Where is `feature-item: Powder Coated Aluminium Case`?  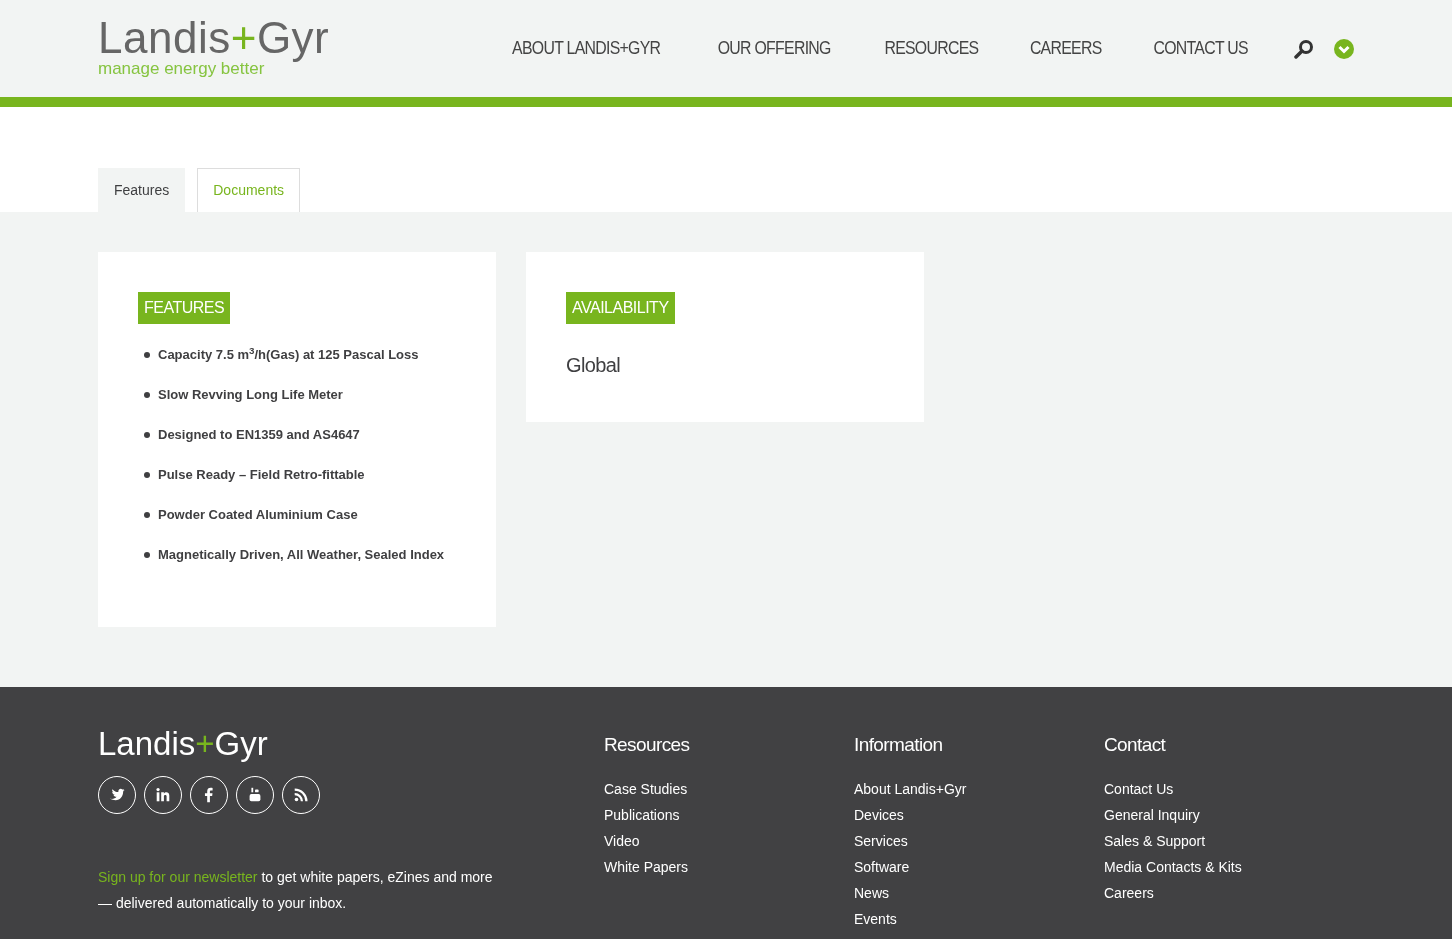
feature-item: Powder Coated Aluminium Case is located at coordinates (258, 515).